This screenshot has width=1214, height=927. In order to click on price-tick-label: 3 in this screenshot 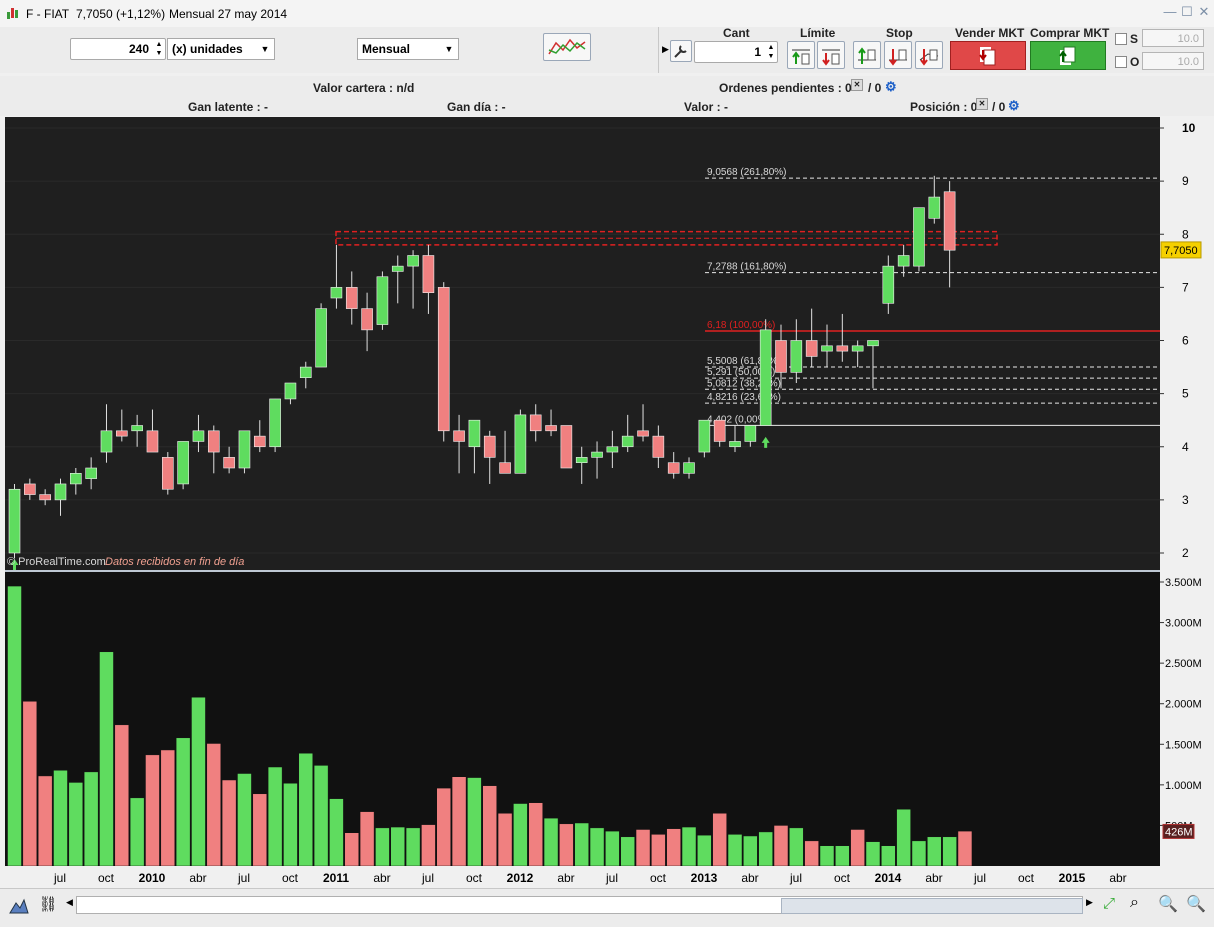, I will do `click(1185, 500)`.